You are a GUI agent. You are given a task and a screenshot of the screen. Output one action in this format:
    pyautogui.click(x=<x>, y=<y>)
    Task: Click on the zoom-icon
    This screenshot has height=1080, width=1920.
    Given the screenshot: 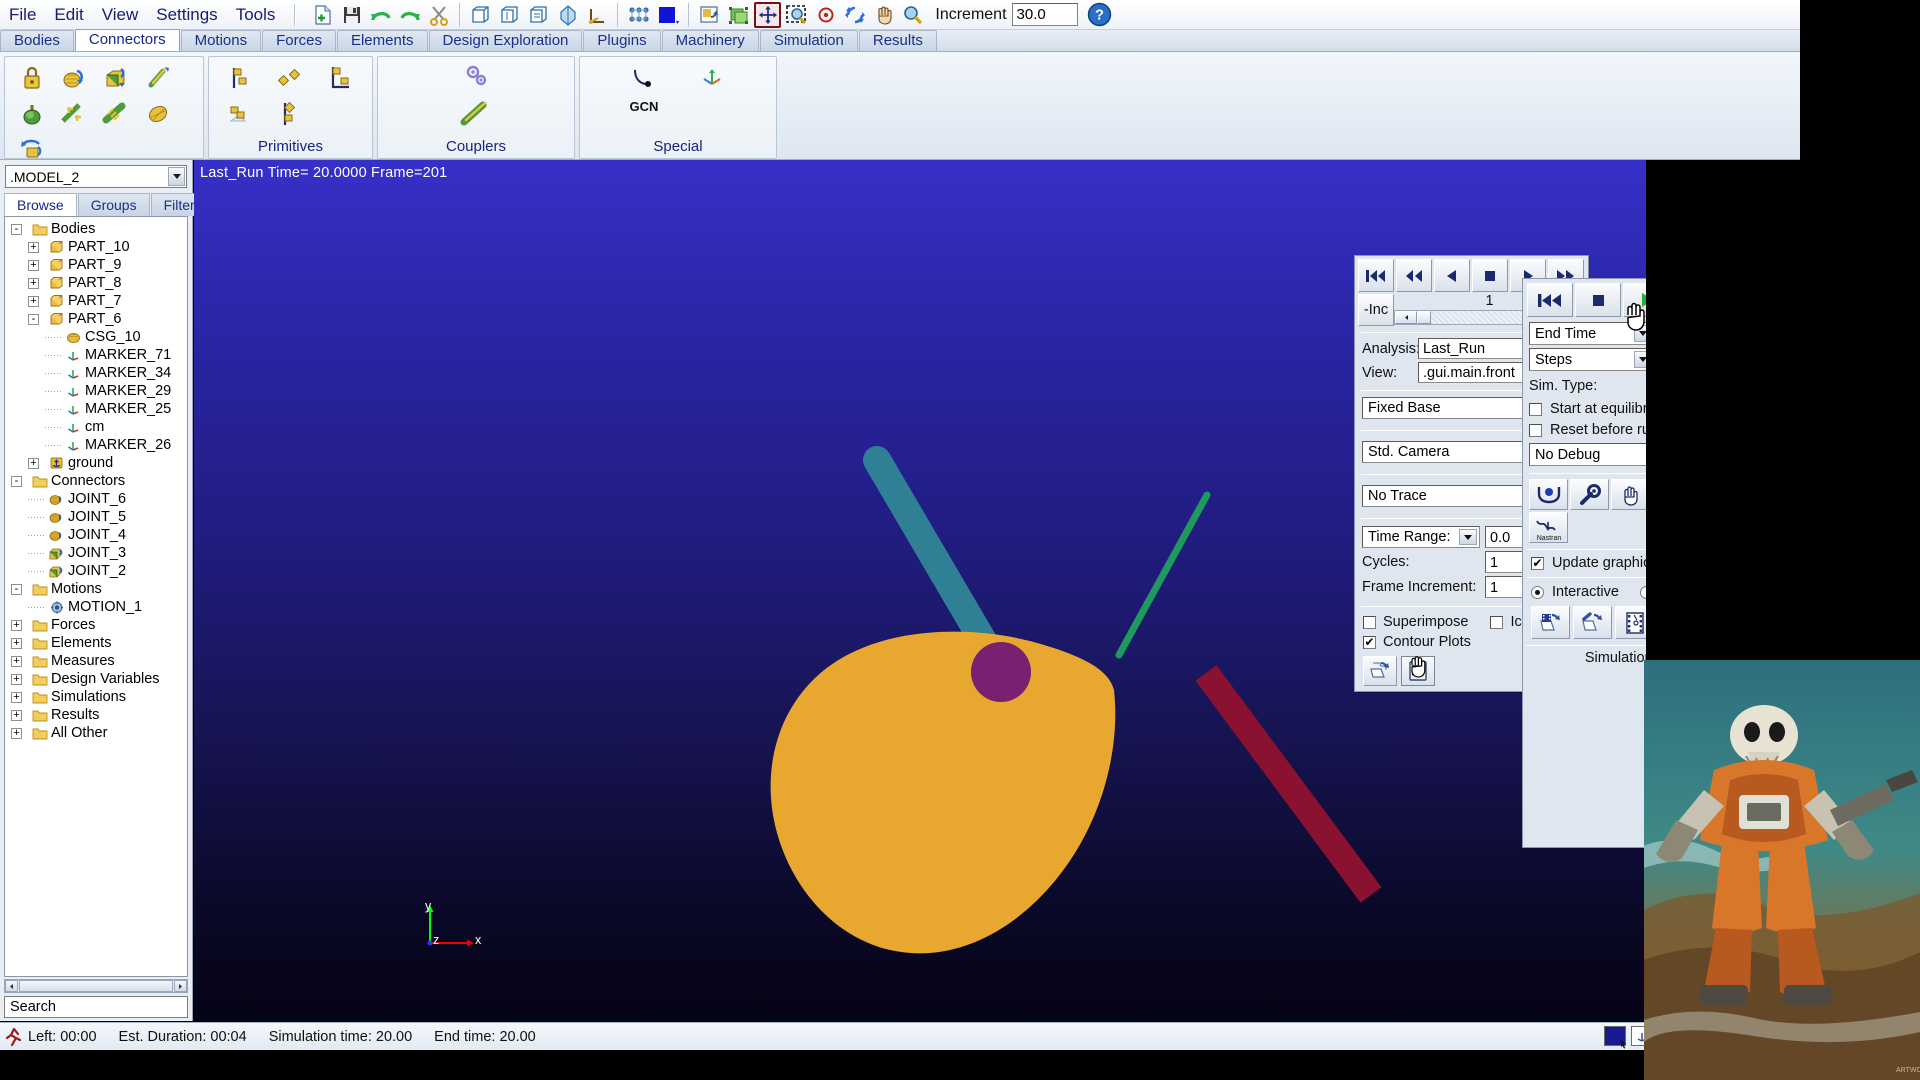 What is the action you would take?
    pyautogui.click(x=912, y=15)
    